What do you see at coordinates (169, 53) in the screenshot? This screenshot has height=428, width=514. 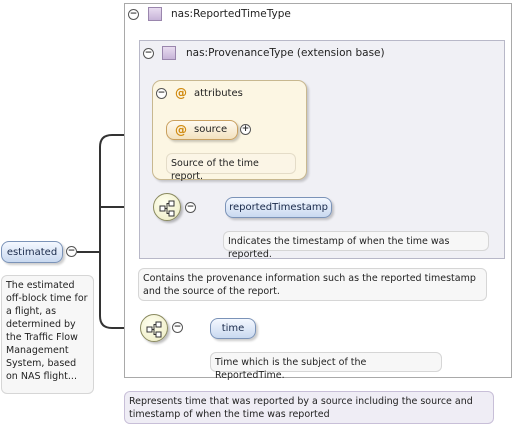 I see `extension-type-icon` at bounding box center [169, 53].